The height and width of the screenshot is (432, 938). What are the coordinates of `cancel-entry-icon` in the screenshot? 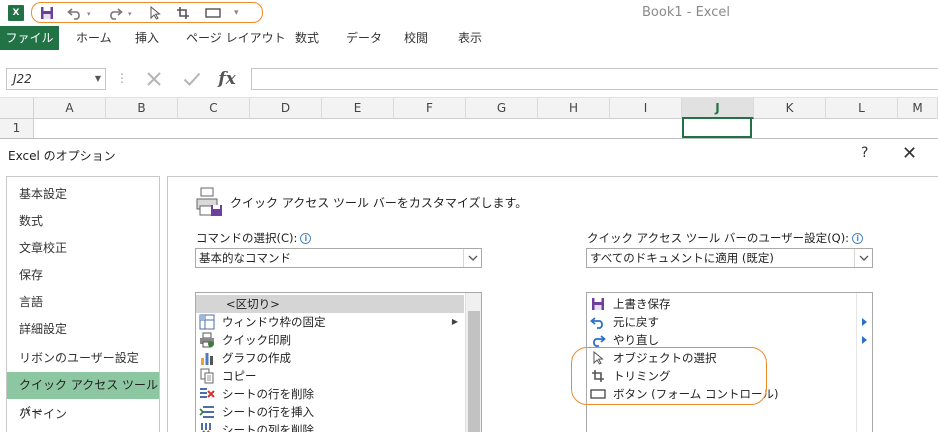 It's located at (154, 79).